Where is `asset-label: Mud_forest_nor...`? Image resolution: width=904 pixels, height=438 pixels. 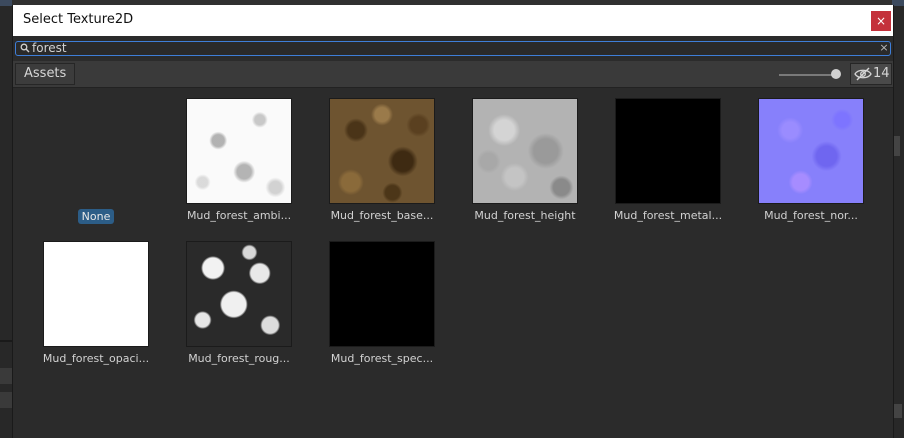
asset-label: Mud_forest_nor... is located at coordinates (811, 215).